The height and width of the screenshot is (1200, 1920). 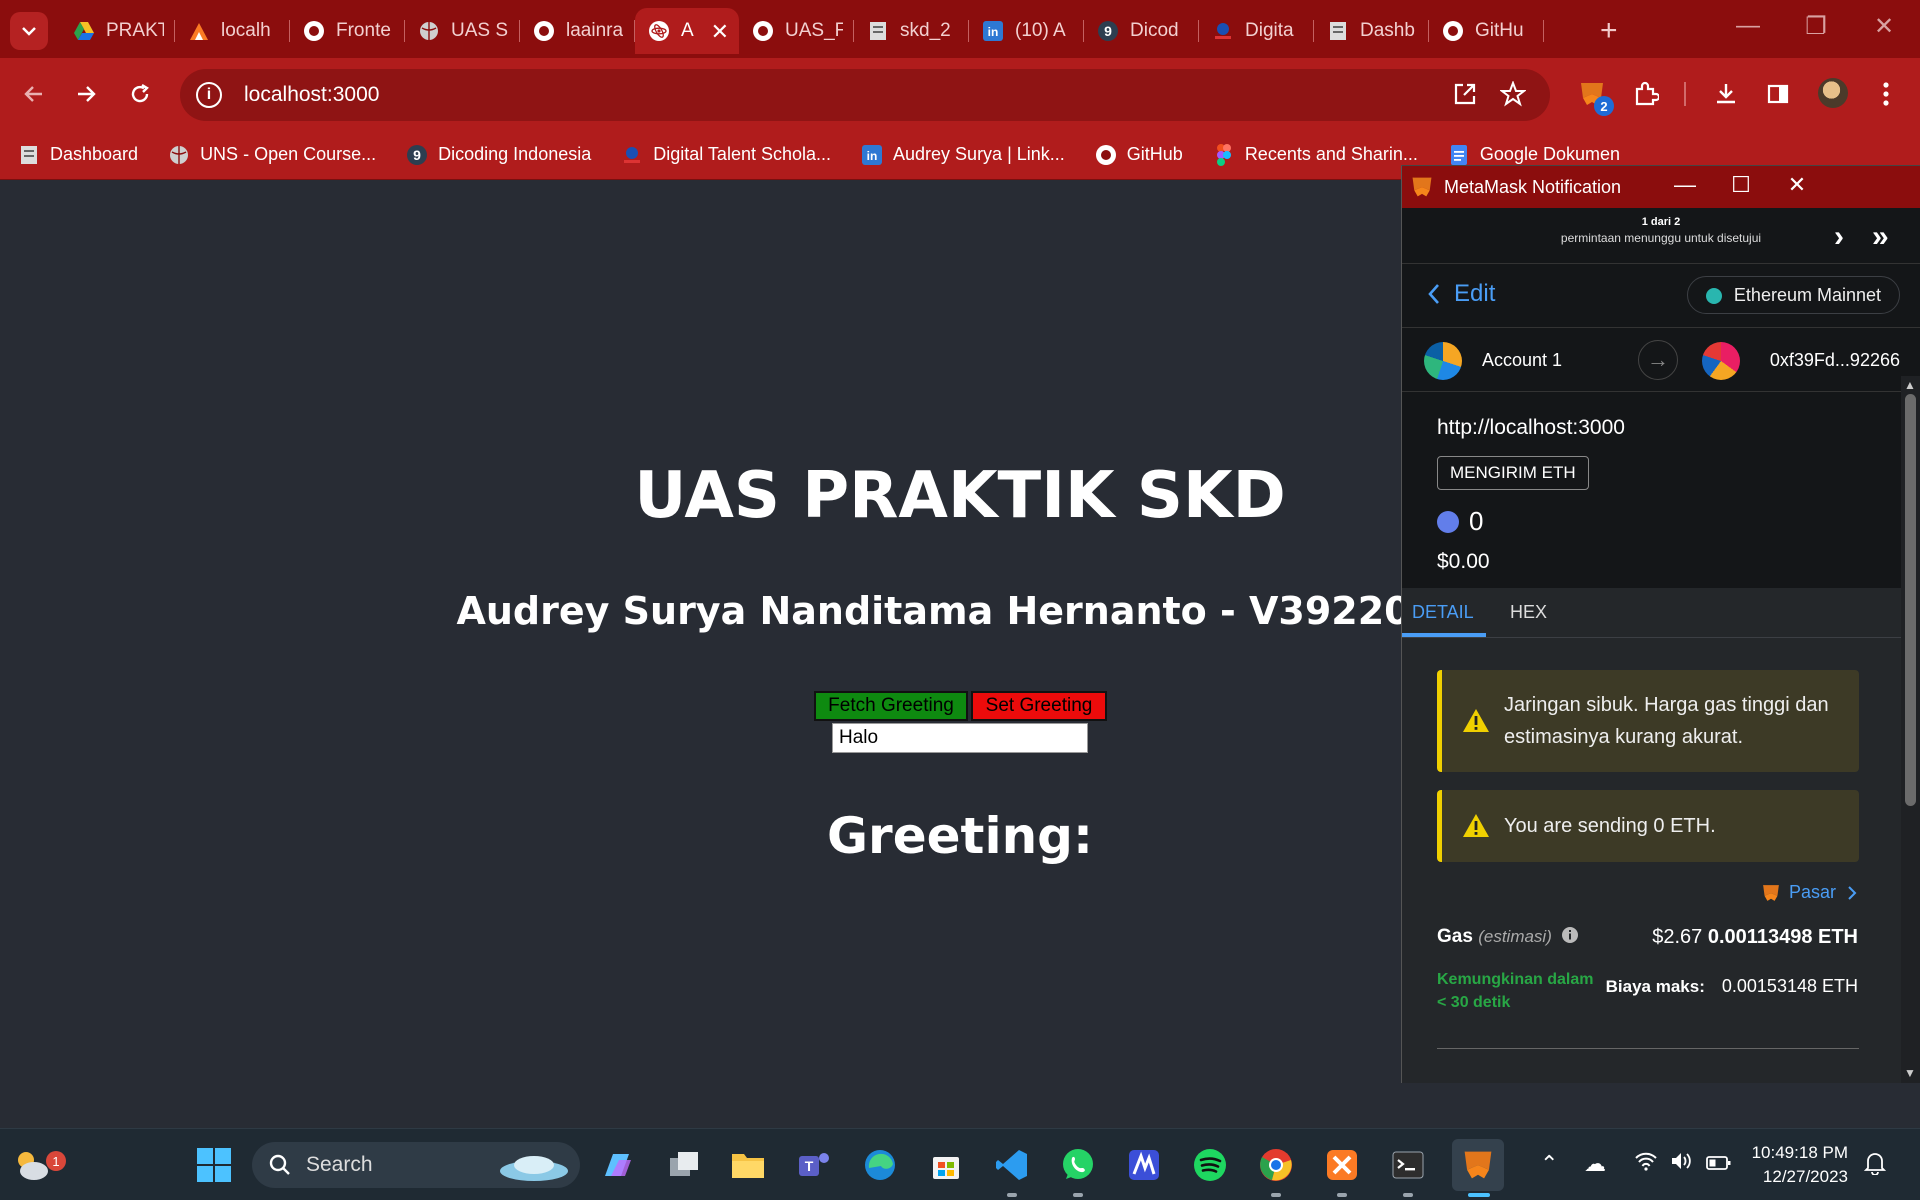 I want to click on market-link-label: Pasar, so click(x=1812, y=892).